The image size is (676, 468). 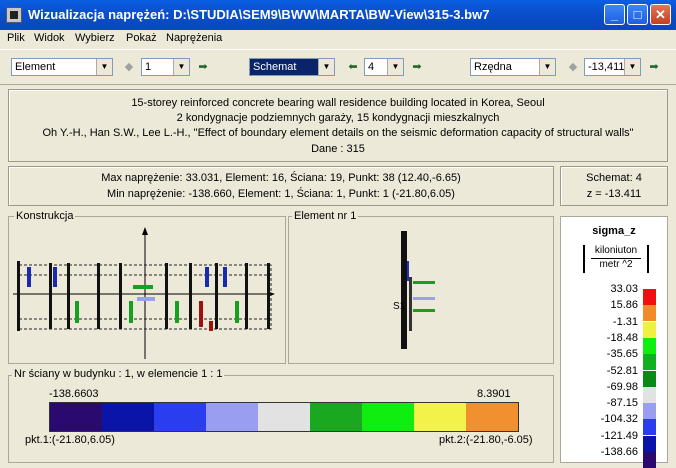 What do you see at coordinates (622, 354) in the screenshot?
I see `legend-value: -35.65` at bounding box center [622, 354].